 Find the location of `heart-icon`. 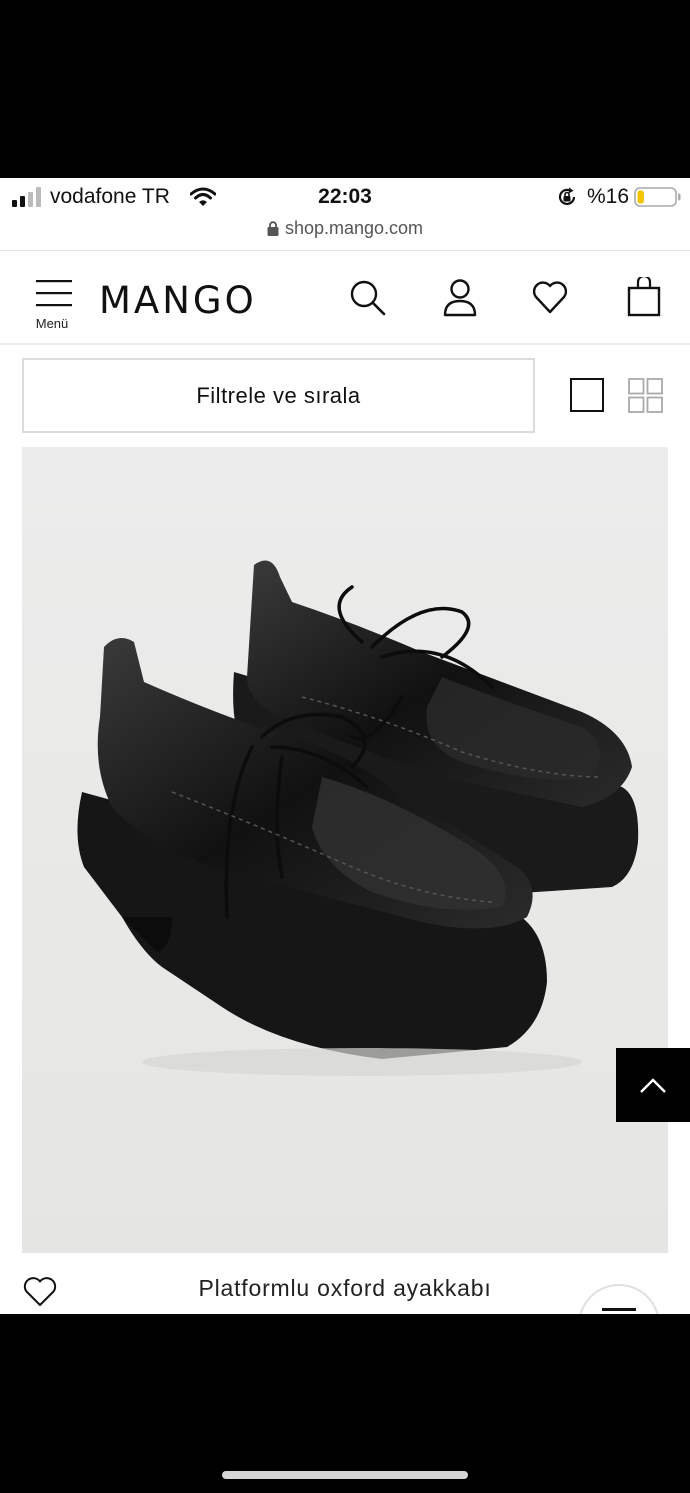

heart-icon is located at coordinates (550, 297).